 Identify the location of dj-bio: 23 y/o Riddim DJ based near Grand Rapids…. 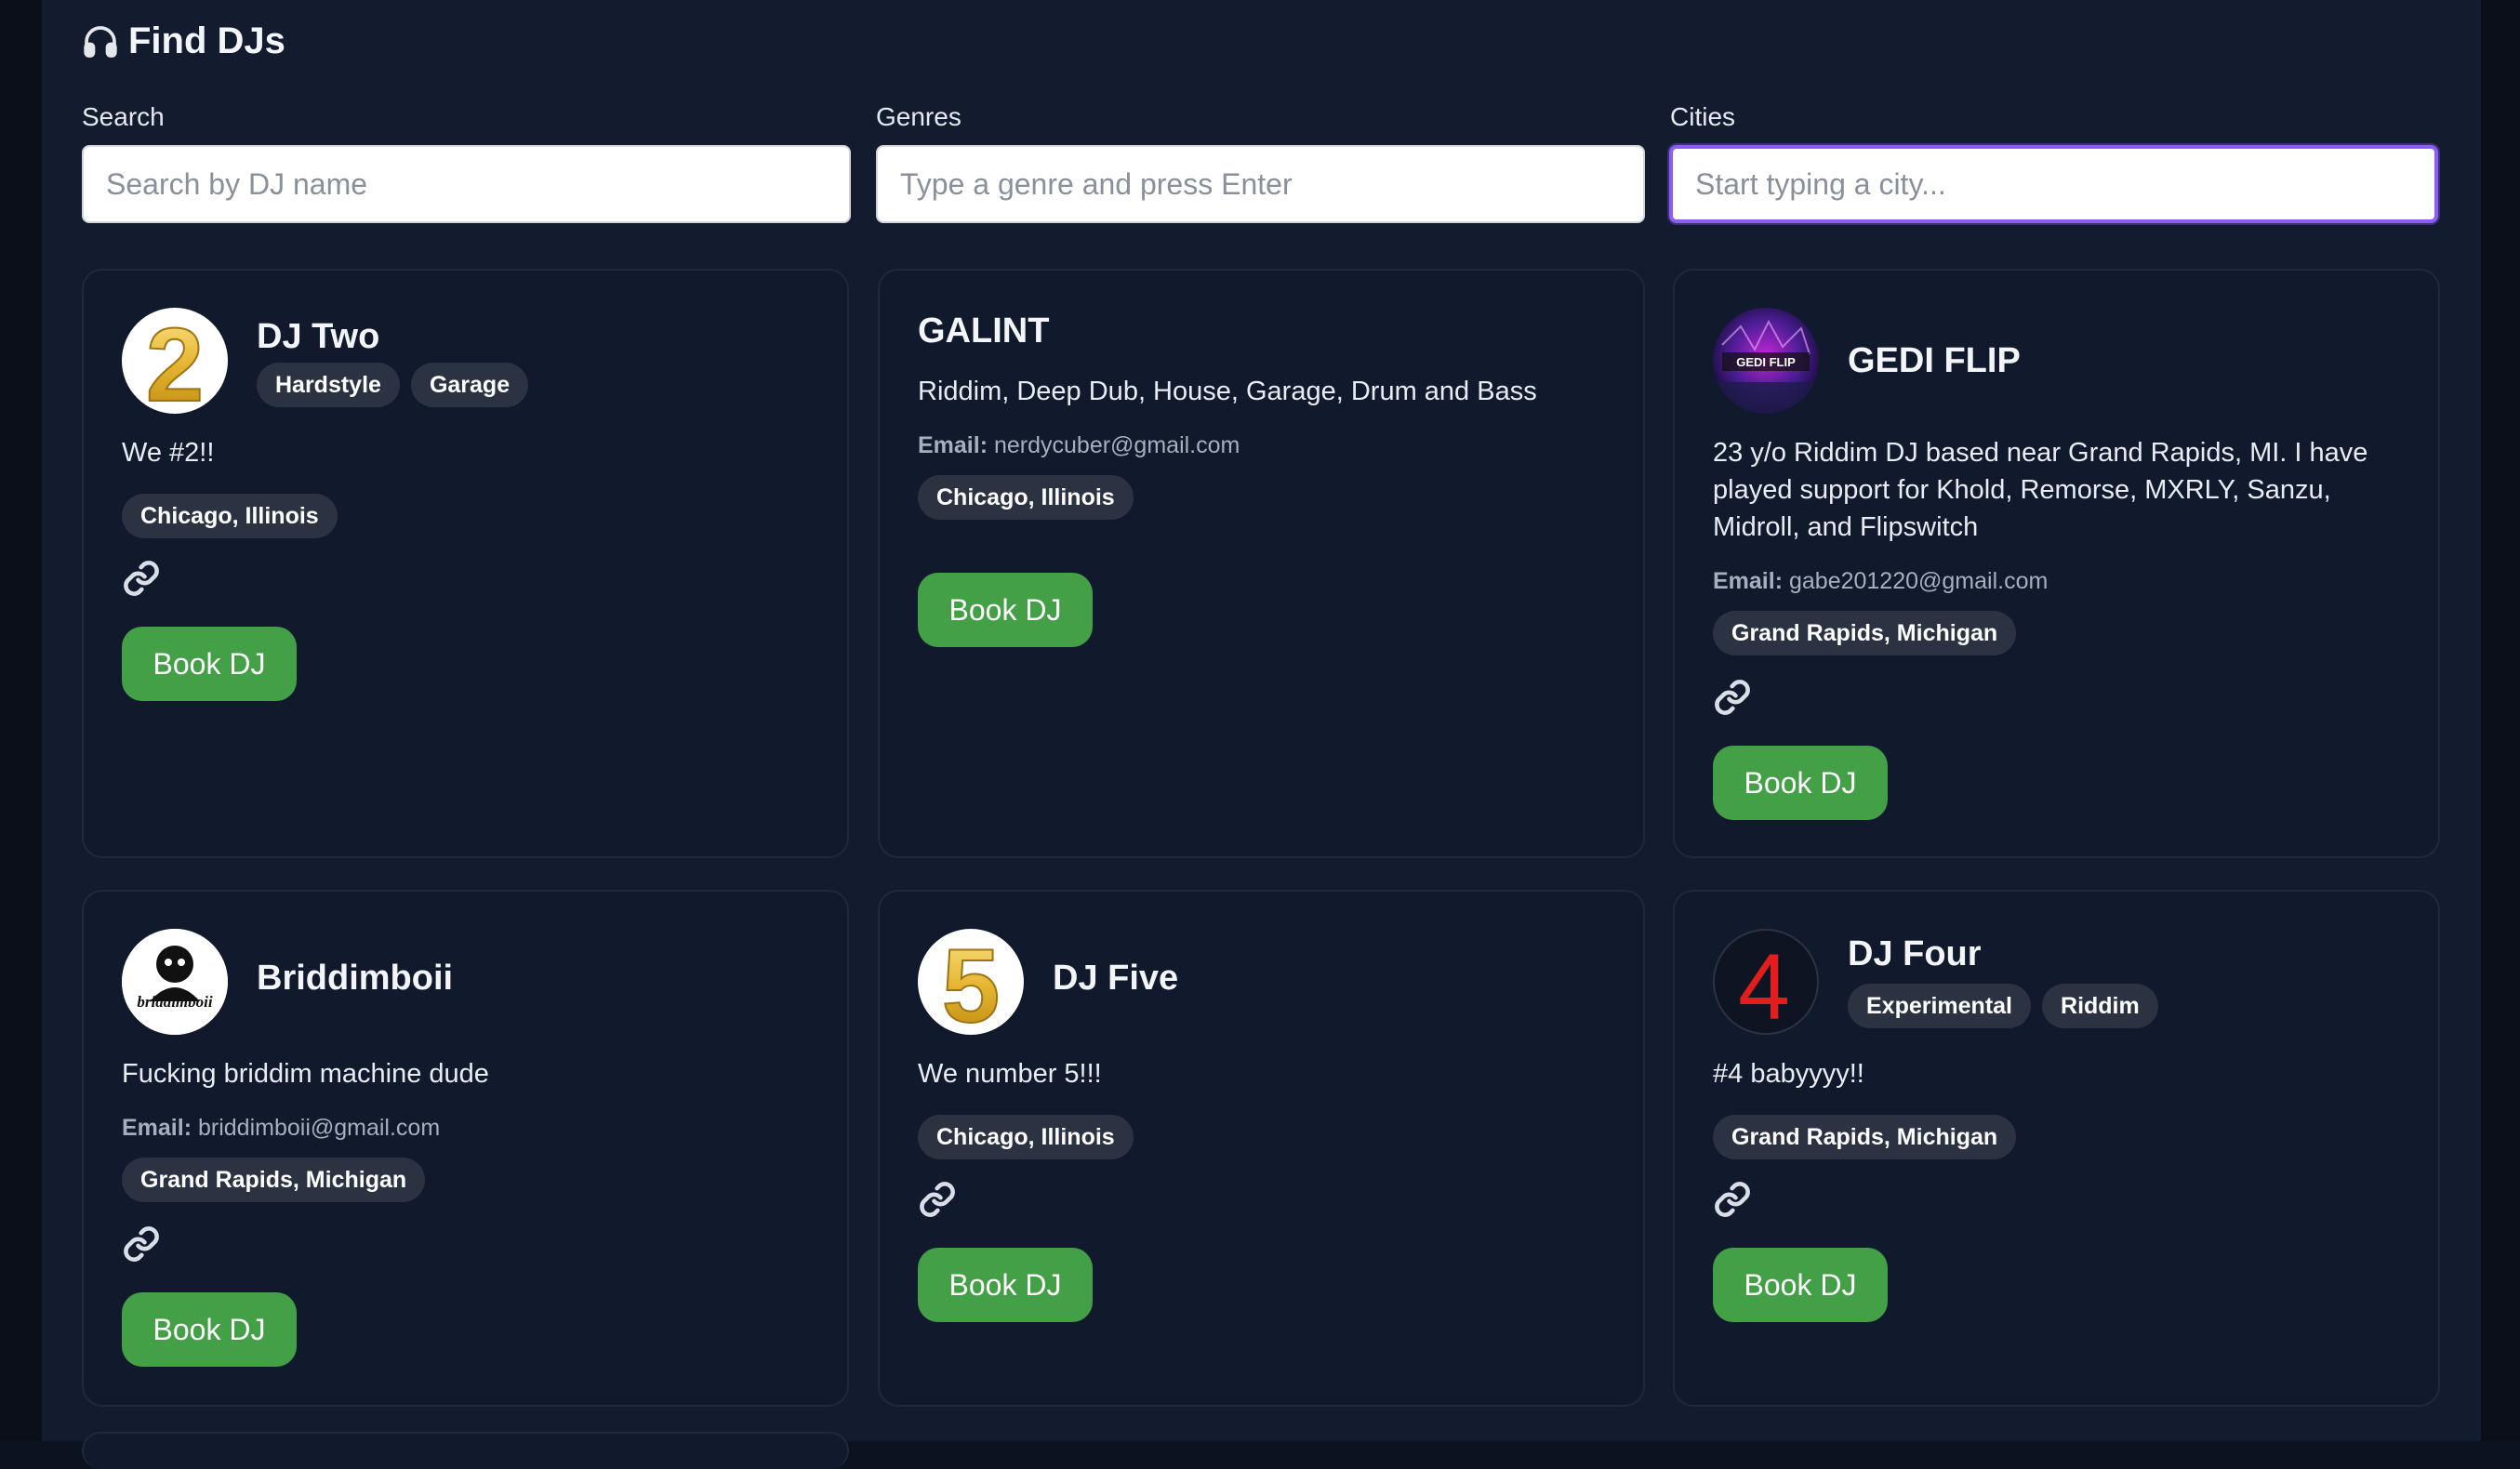
(2040, 490).